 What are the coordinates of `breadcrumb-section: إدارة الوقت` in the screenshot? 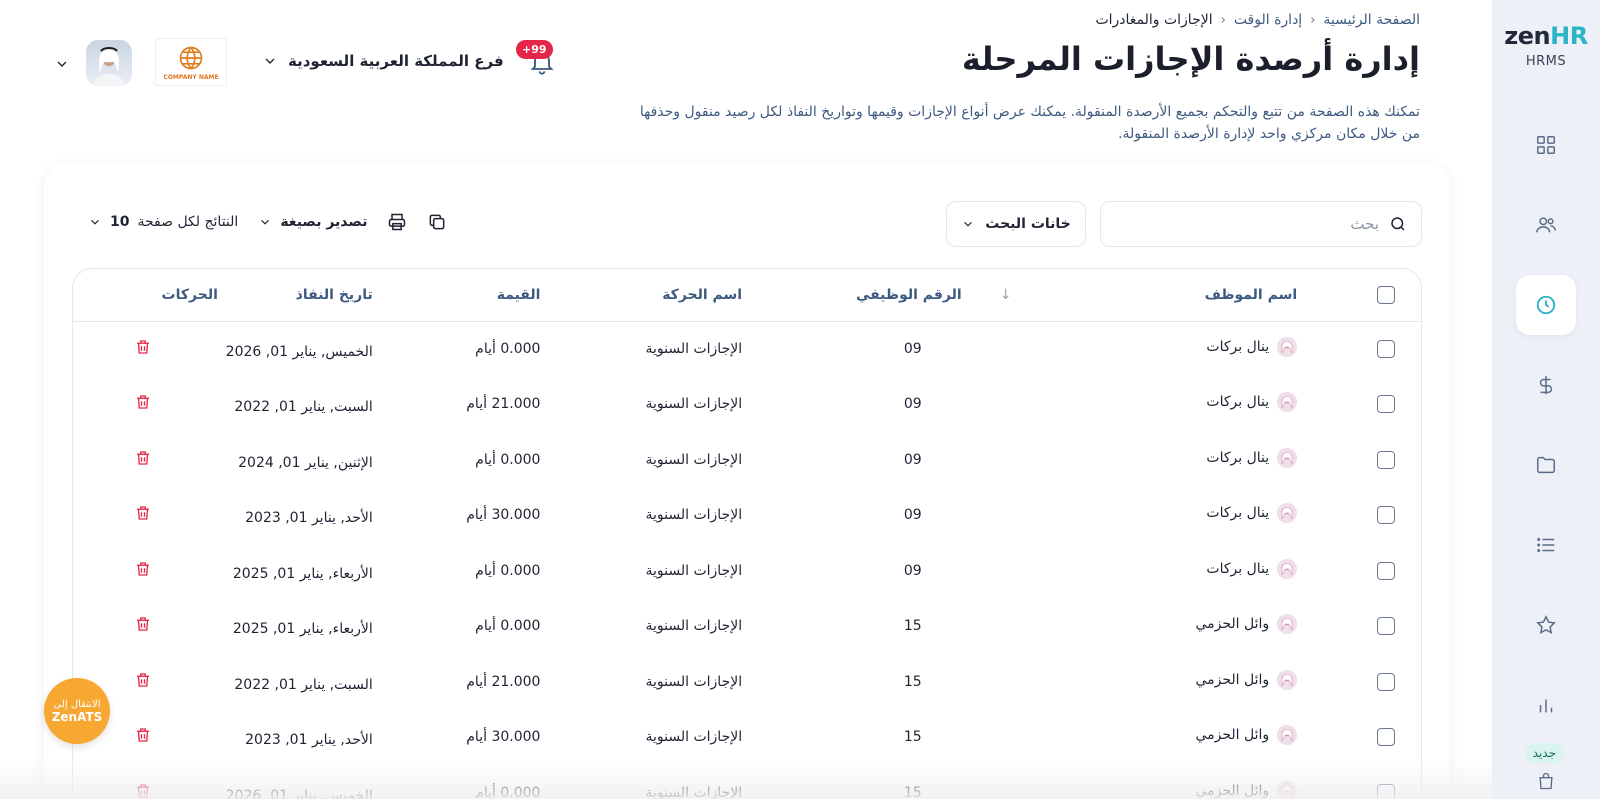 It's located at (1268, 20).